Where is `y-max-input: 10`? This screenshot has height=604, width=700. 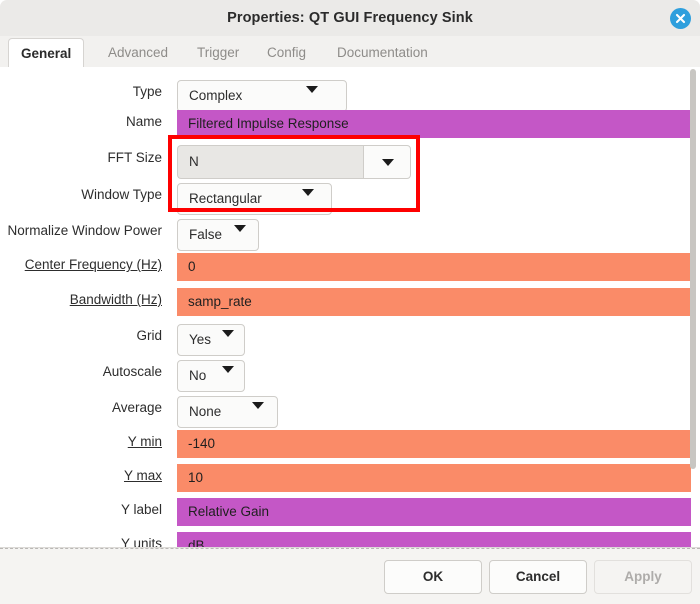
y-max-input: 10 is located at coordinates (434, 478).